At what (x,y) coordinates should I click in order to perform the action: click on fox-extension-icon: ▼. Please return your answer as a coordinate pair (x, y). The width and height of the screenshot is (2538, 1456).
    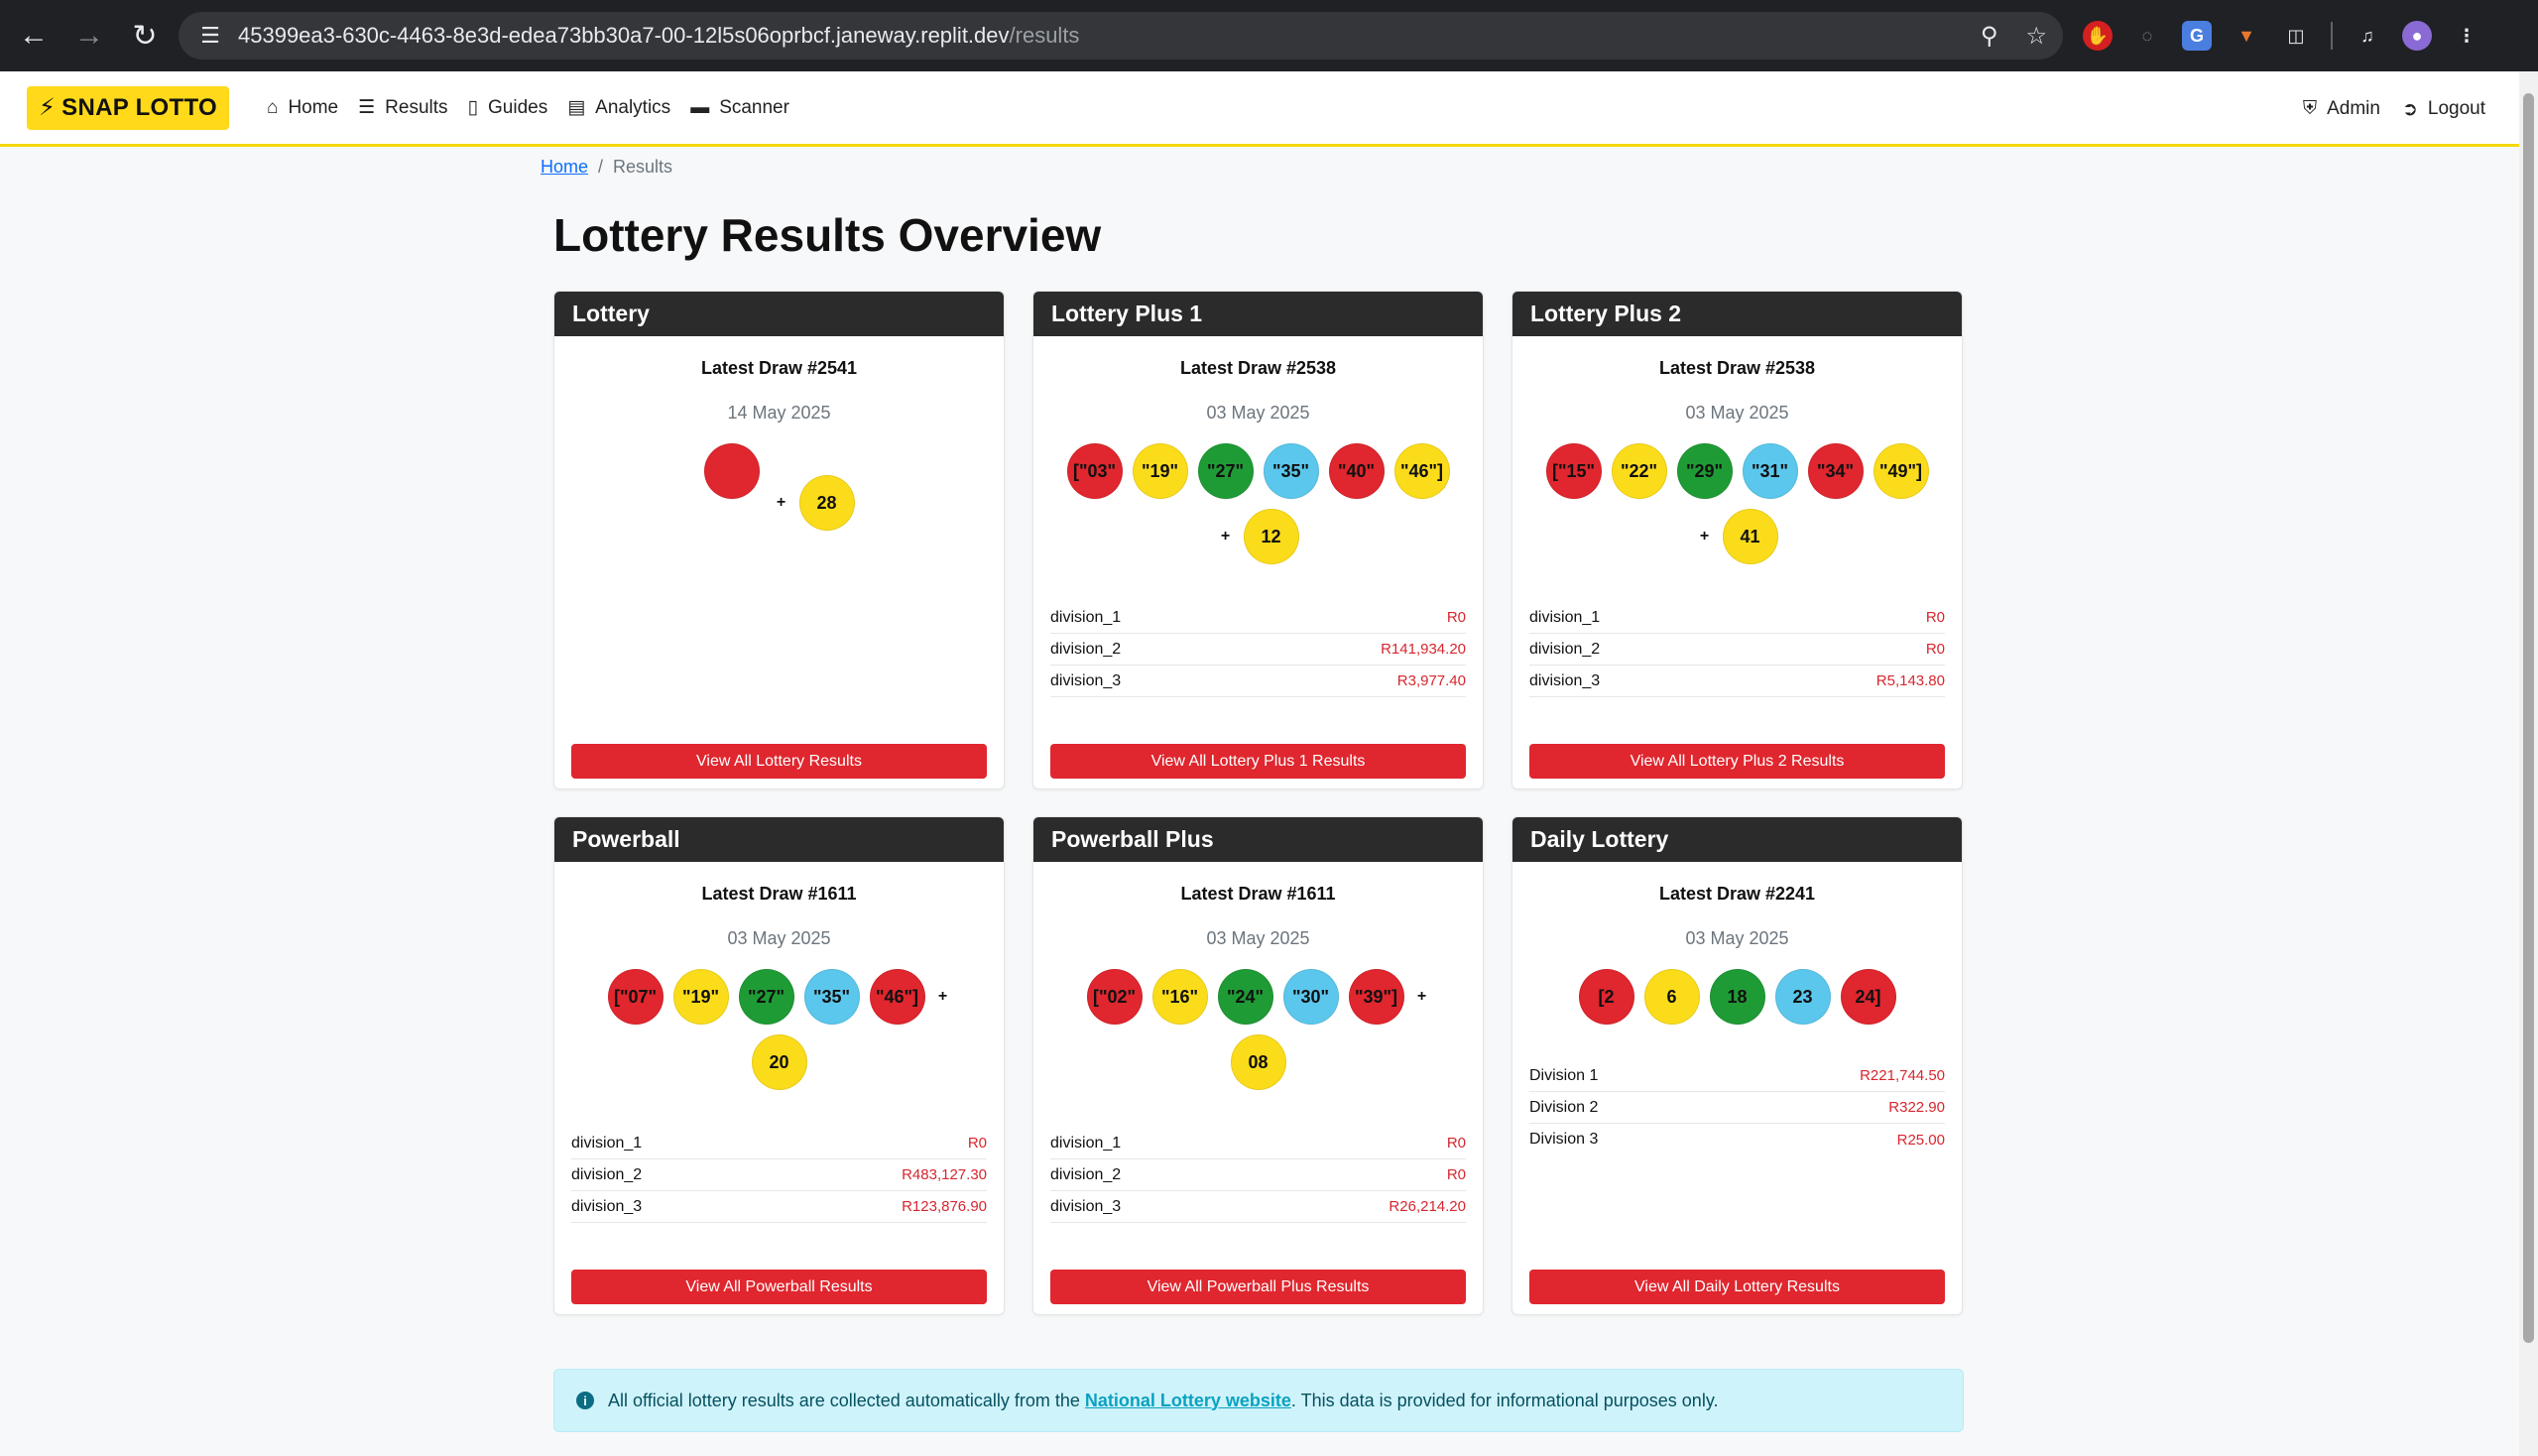
    Looking at the image, I should click on (2246, 36).